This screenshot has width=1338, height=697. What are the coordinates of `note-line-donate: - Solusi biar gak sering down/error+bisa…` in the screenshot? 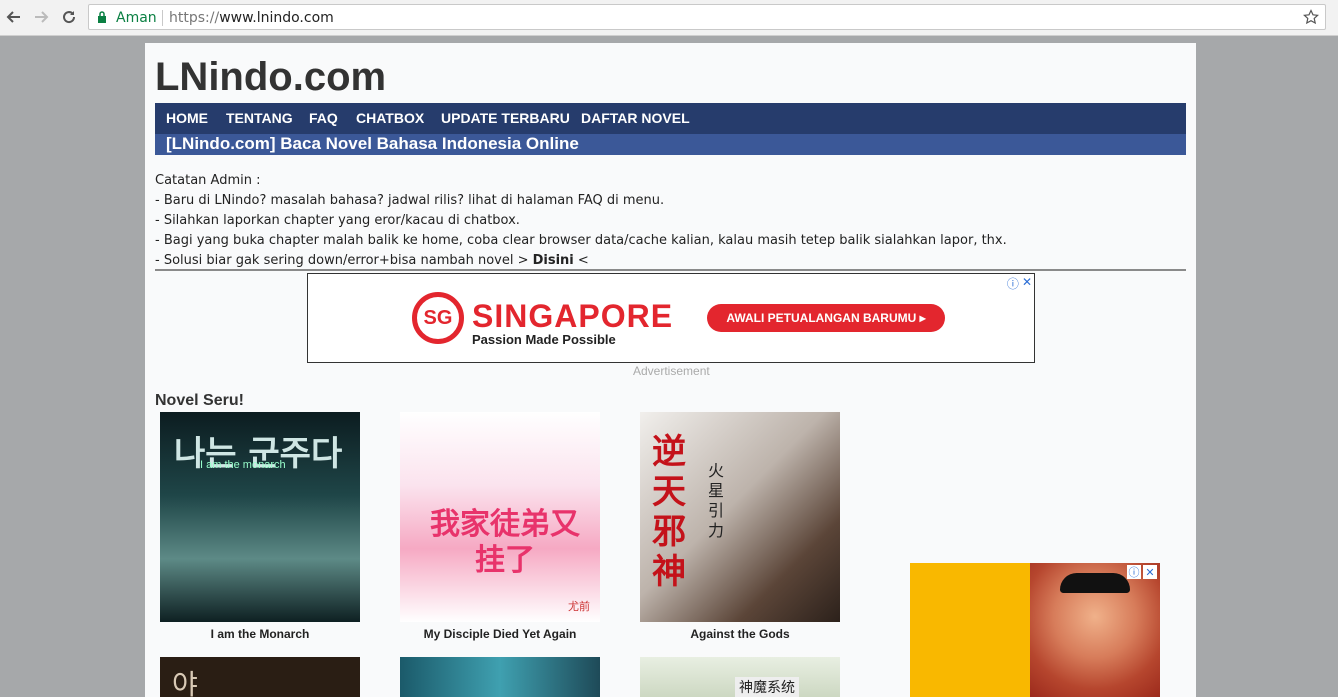 It's located at (581, 261).